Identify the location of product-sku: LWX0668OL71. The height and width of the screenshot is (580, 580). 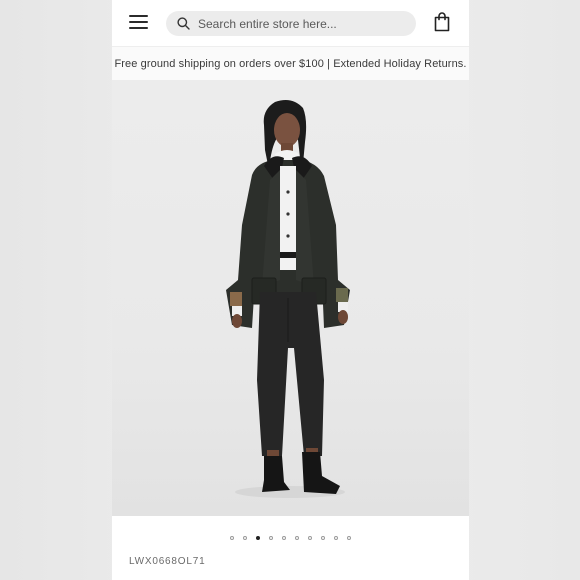
(167, 561).